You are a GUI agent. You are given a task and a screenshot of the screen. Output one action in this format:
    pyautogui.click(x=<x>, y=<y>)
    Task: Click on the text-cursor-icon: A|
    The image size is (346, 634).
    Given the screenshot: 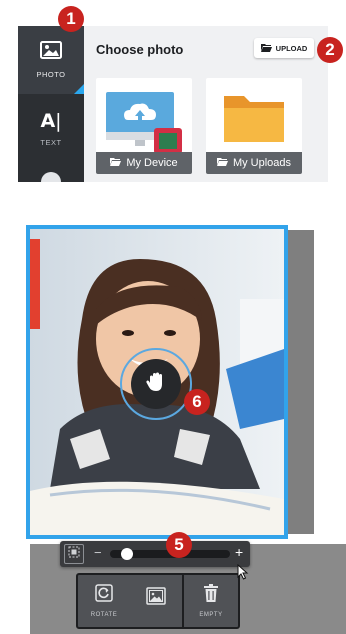 What is the action you would take?
    pyautogui.click(x=51, y=120)
    